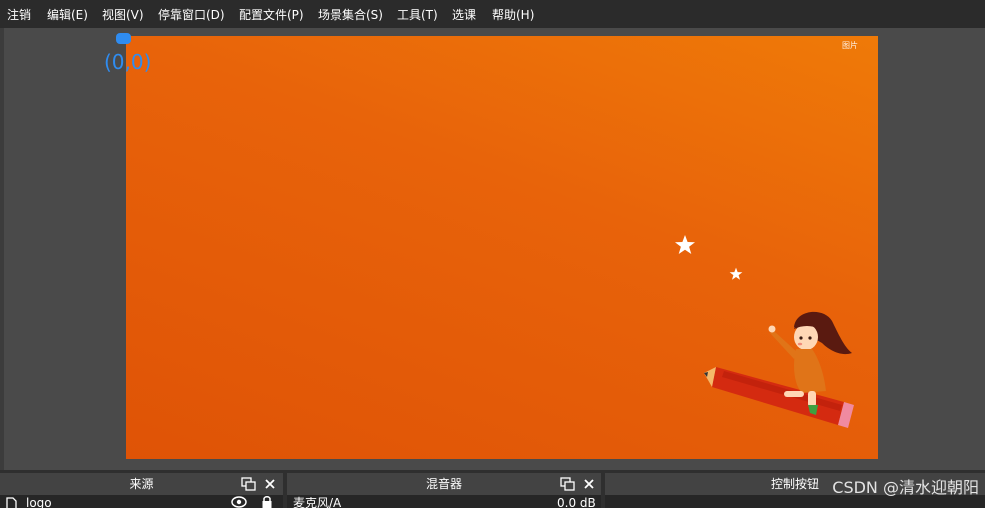 Image resolution: width=985 pixels, height=508 pixels. I want to click on mixer-dock-header: 混音器, so click(444, 484).